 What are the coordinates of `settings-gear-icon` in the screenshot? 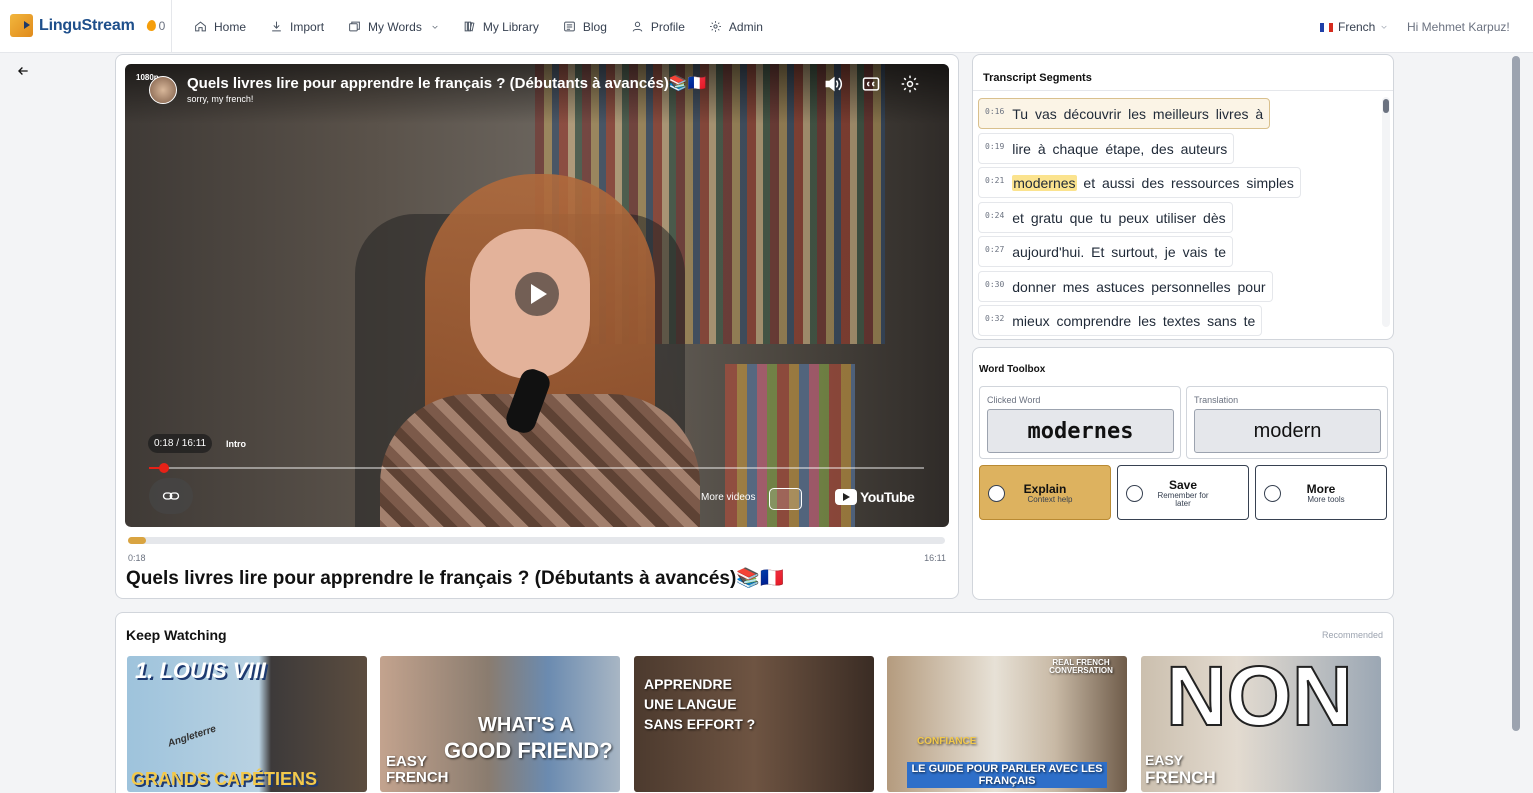 It's located at (910, 84).